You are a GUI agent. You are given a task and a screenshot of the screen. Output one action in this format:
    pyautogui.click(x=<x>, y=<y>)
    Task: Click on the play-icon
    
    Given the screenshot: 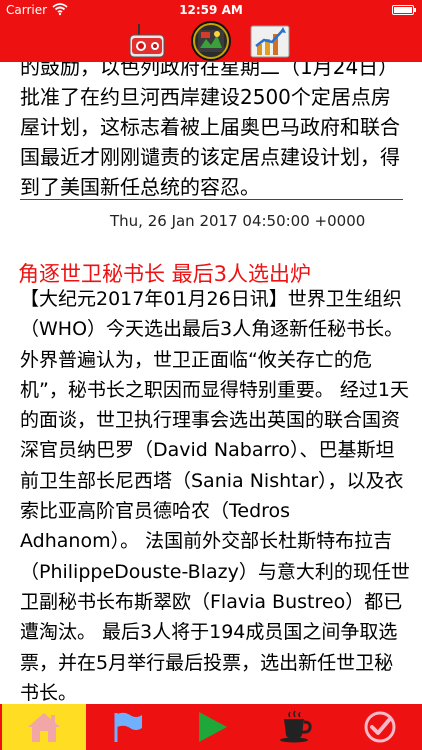 What is the action you would take?
    pyautogui.click(x=213, y=727)
    